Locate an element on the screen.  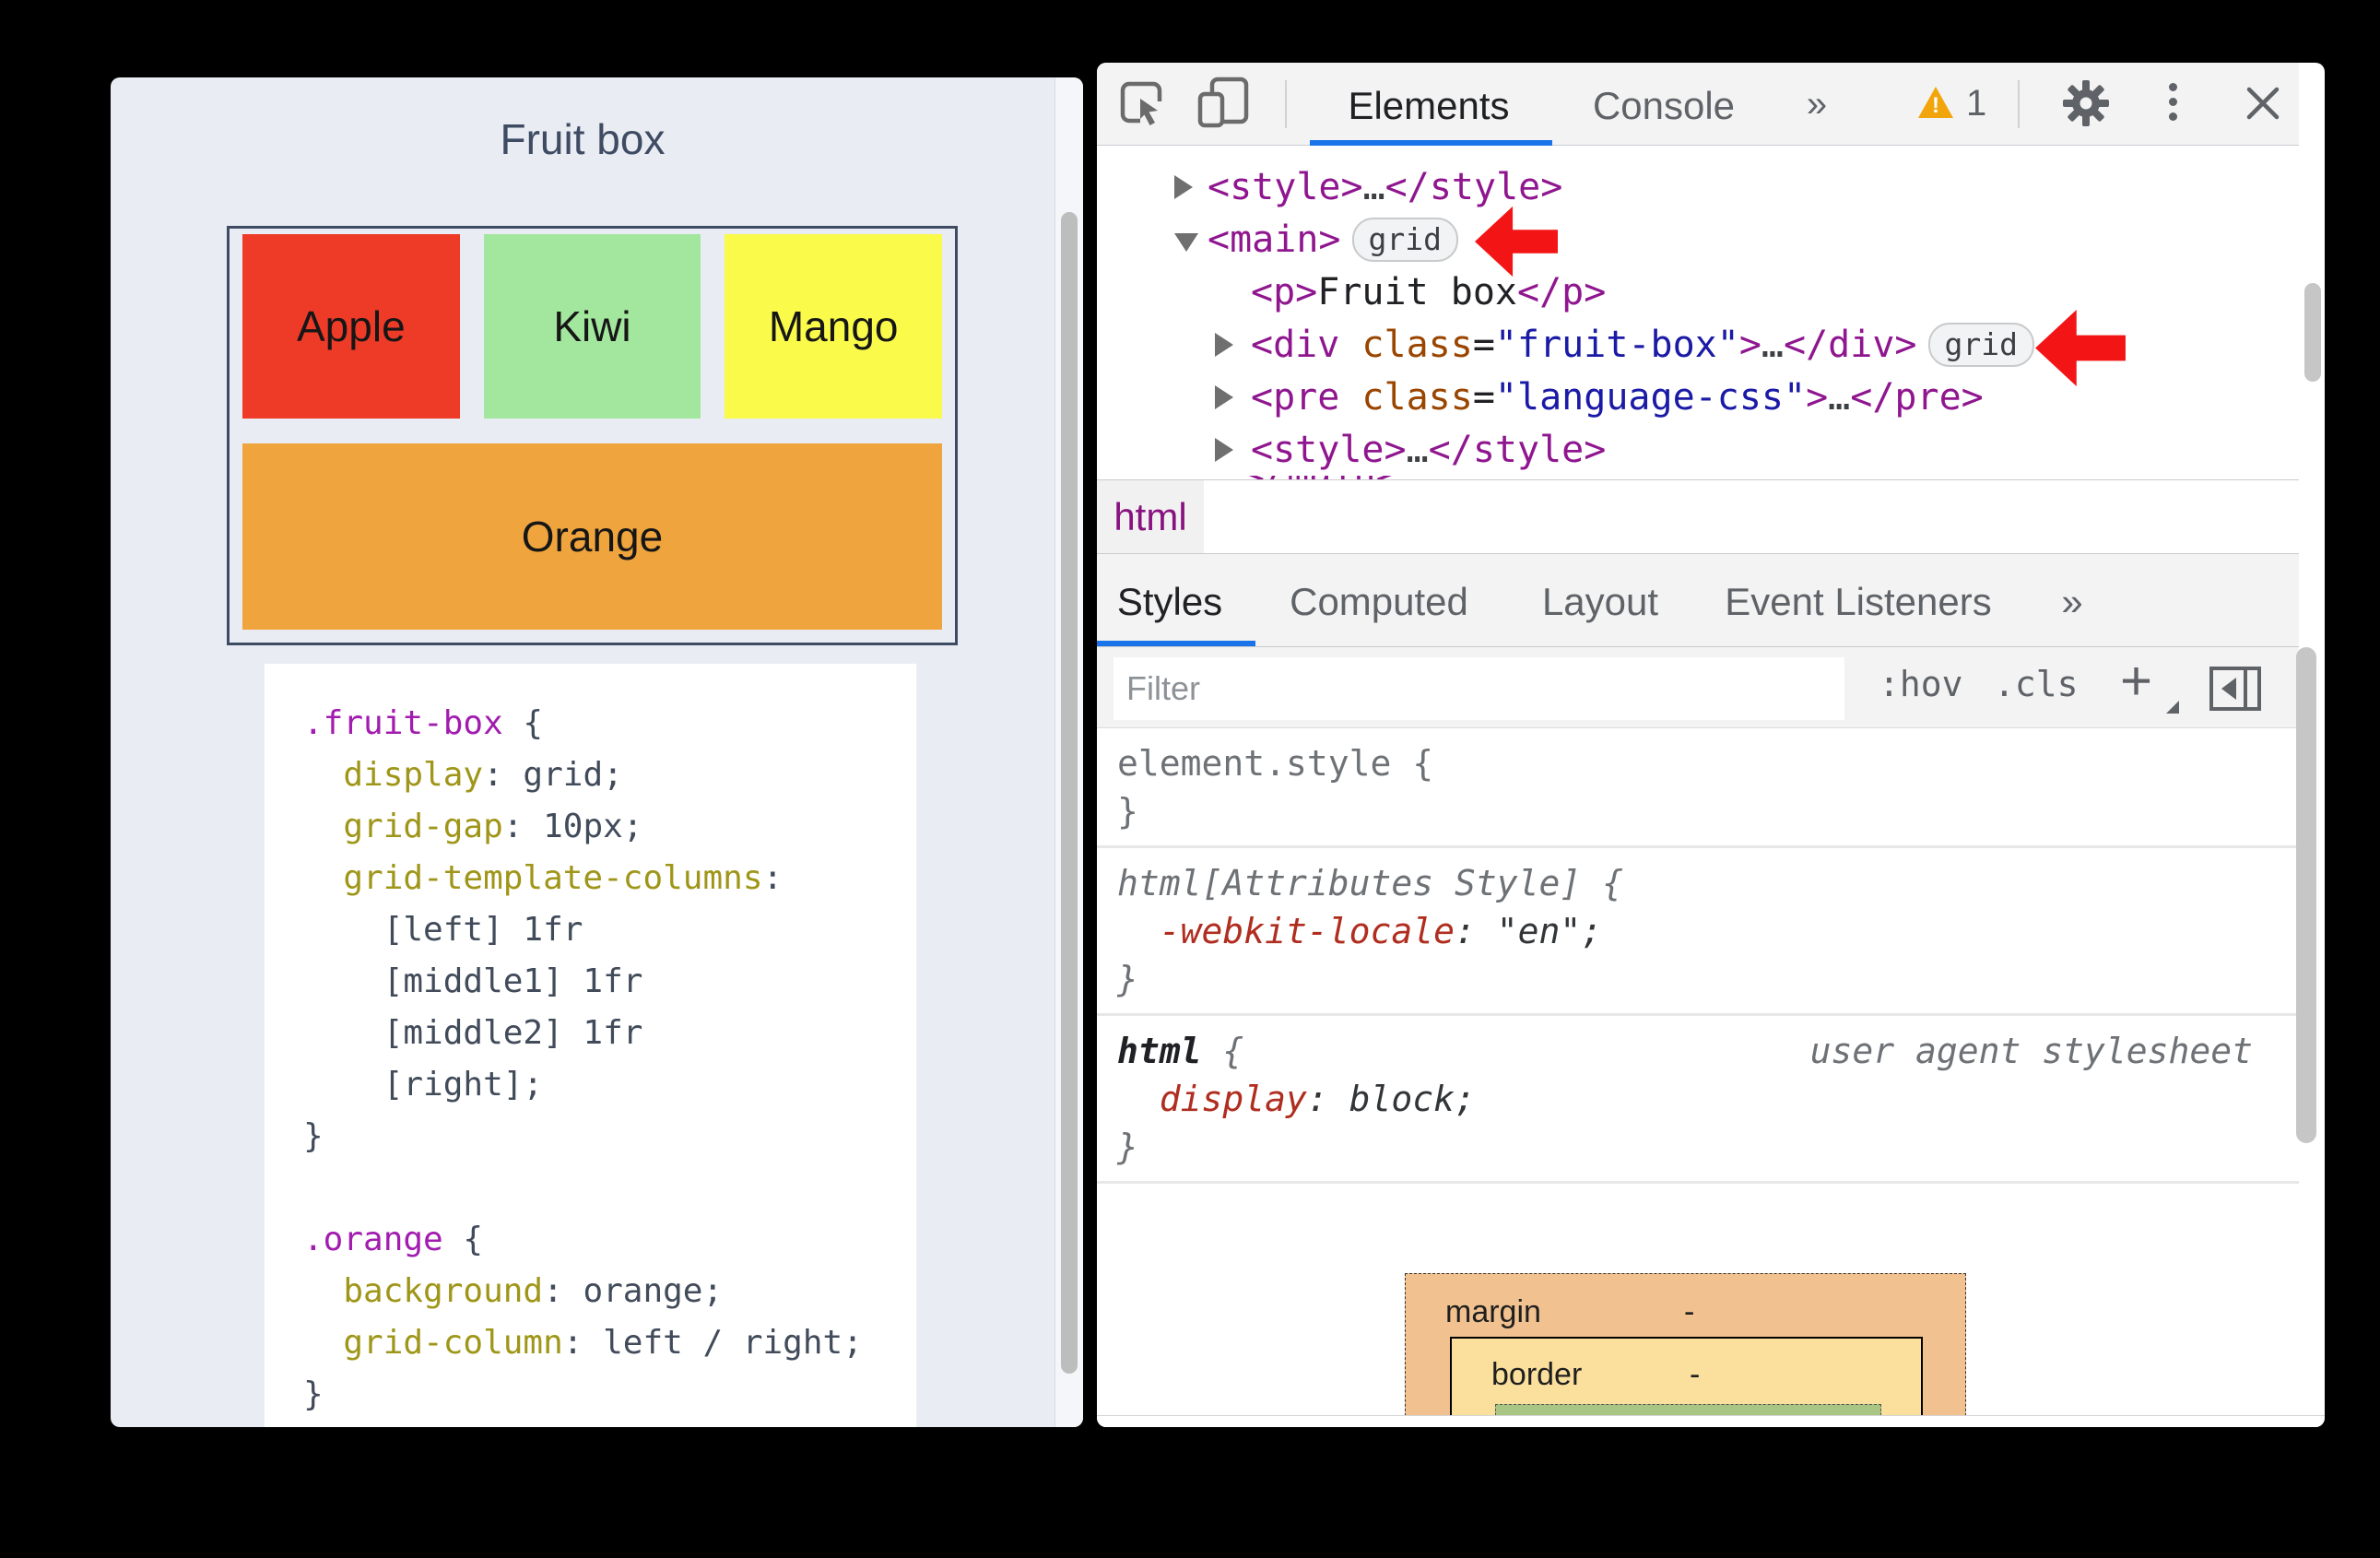
styles-filter-bar: :hov .cls + is located at coordinates (1698, 687).